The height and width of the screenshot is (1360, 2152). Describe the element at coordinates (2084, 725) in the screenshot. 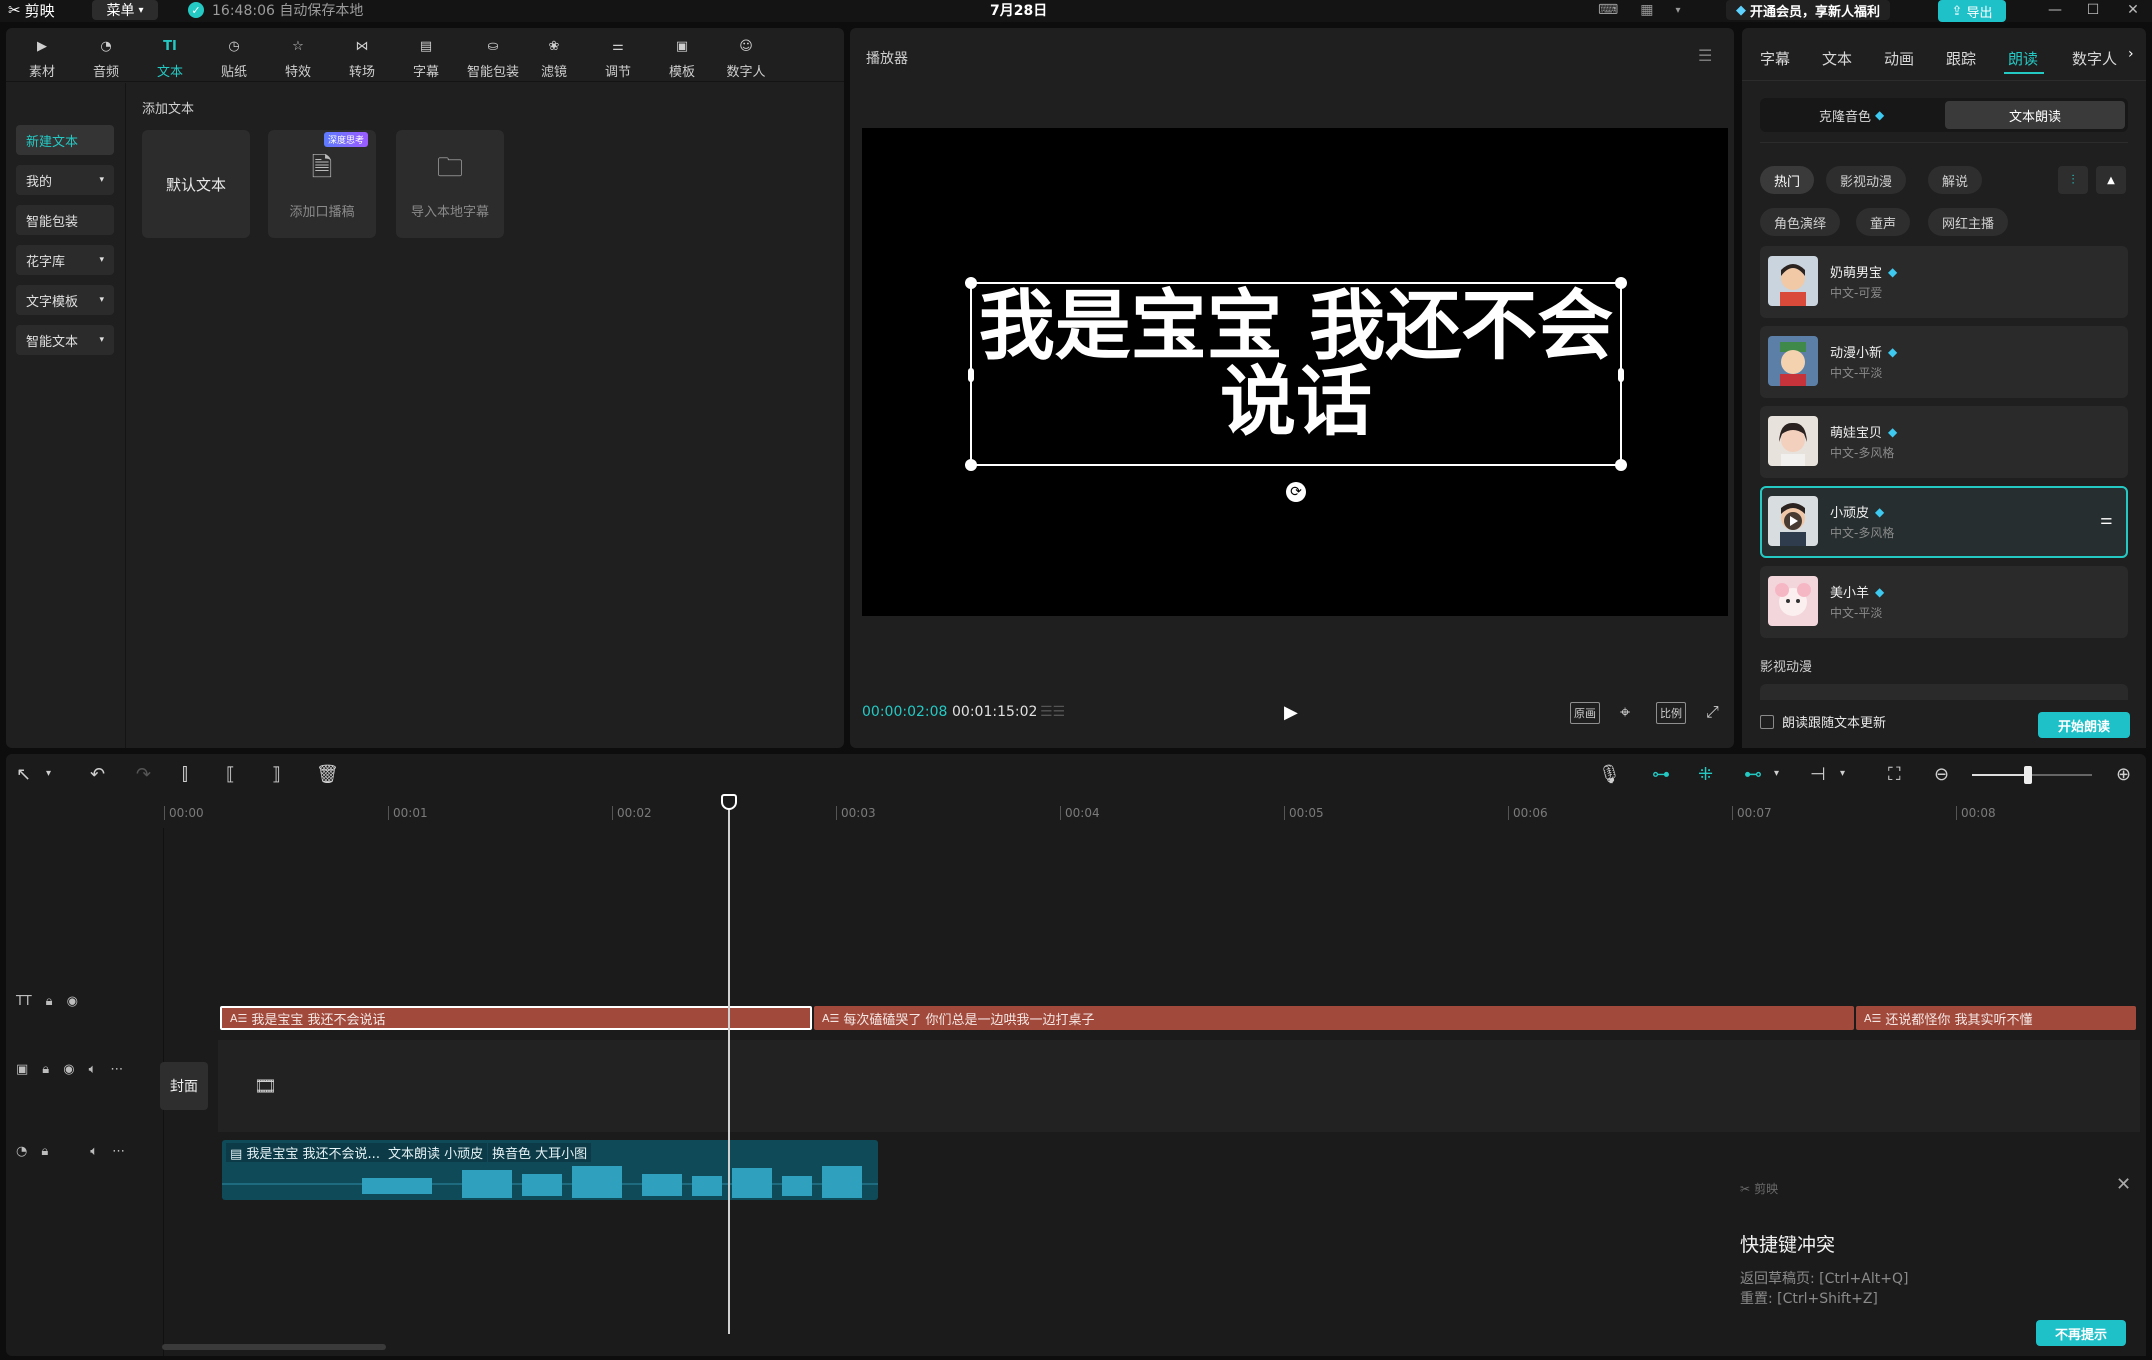

I see `start-read-button: 开始朗读` at that location.